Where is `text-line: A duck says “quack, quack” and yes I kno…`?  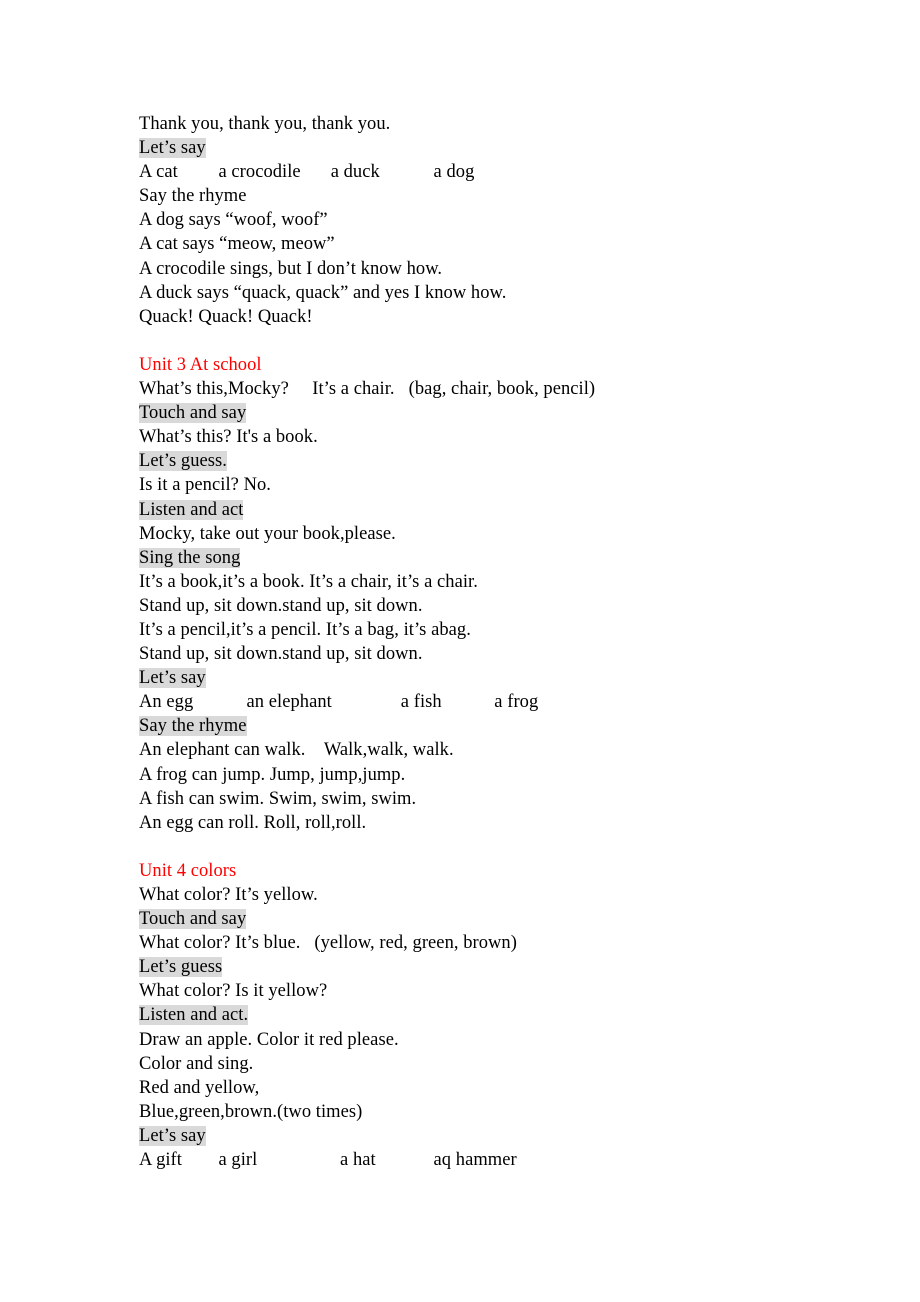 text-line: A duck says “quack, quack” and yes I kno… is located at coordinates (323, 292).